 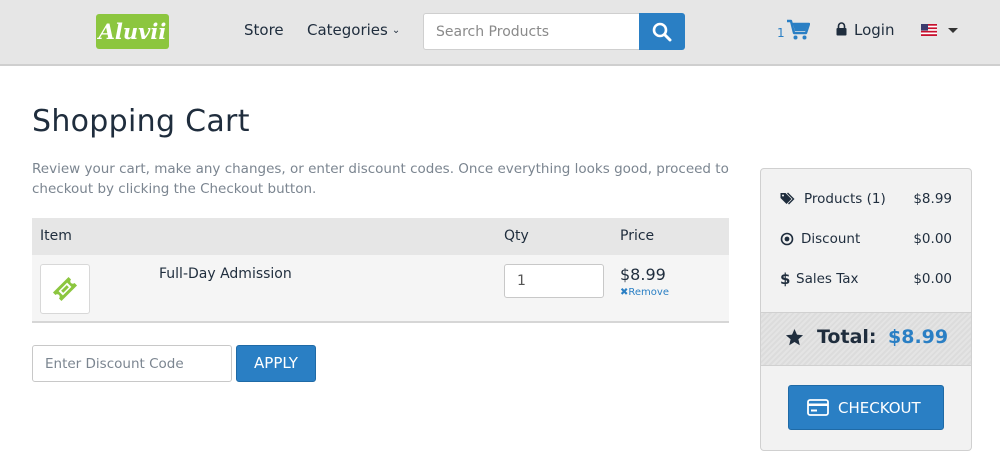 I want to click on item-thumbnail, so click(x=65, y=289).